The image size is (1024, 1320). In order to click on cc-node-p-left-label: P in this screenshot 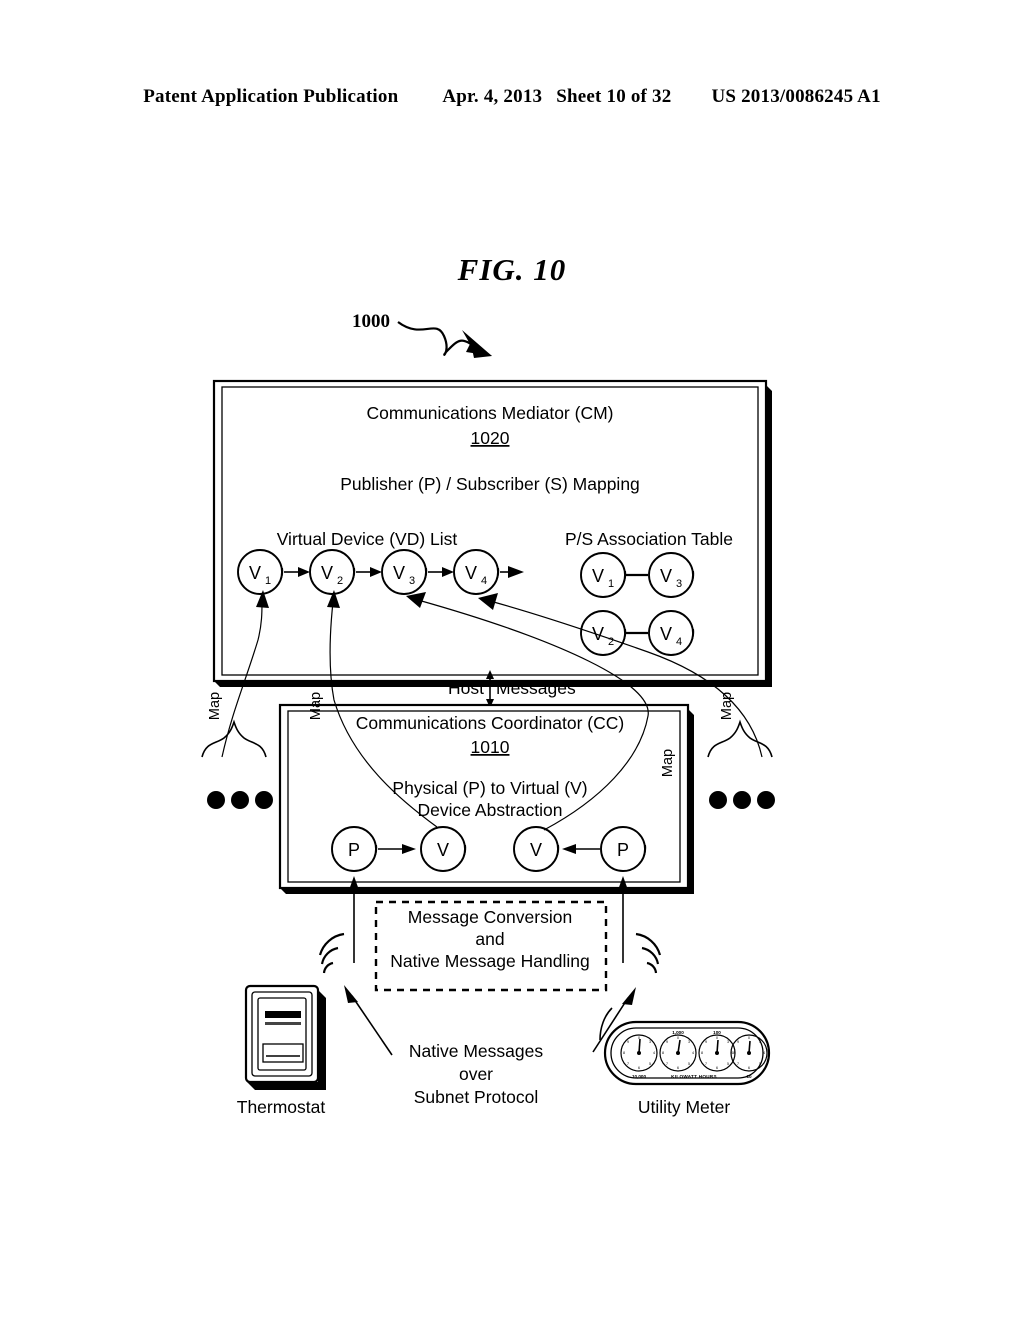, I will do `click(354, 850)`.